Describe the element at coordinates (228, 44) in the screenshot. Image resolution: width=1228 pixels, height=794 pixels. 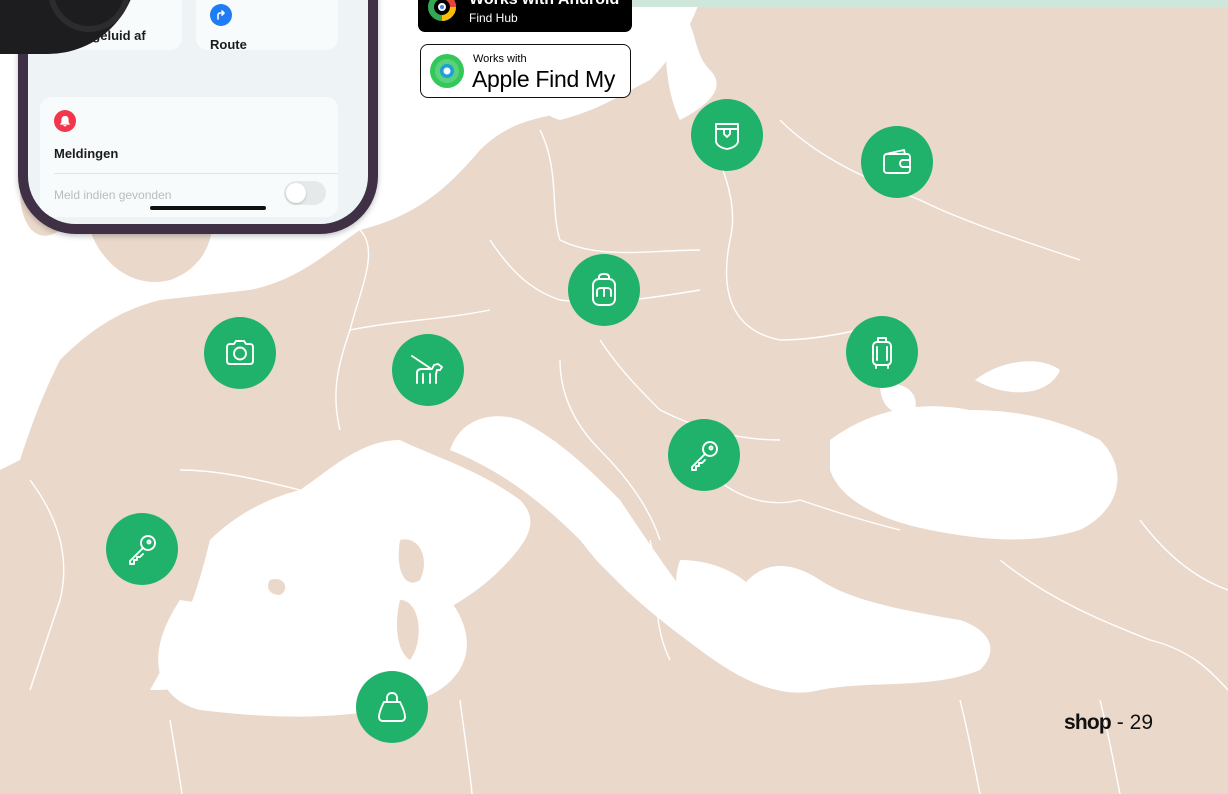
I see `route-card-label: Route` at that location.